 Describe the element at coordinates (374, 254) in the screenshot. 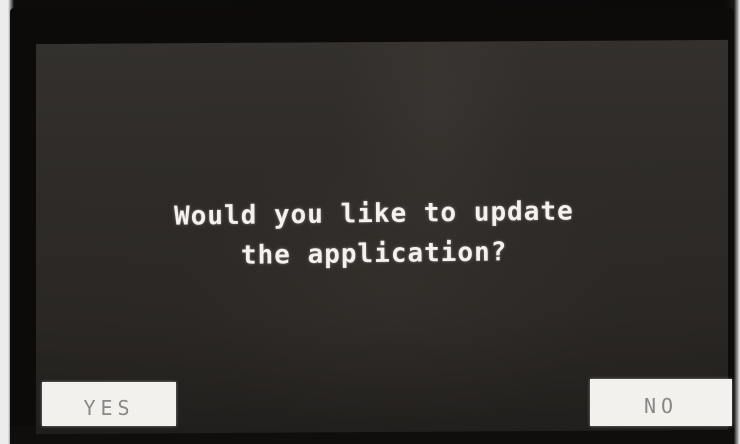

I see `message-line-2: the application?` at that location.